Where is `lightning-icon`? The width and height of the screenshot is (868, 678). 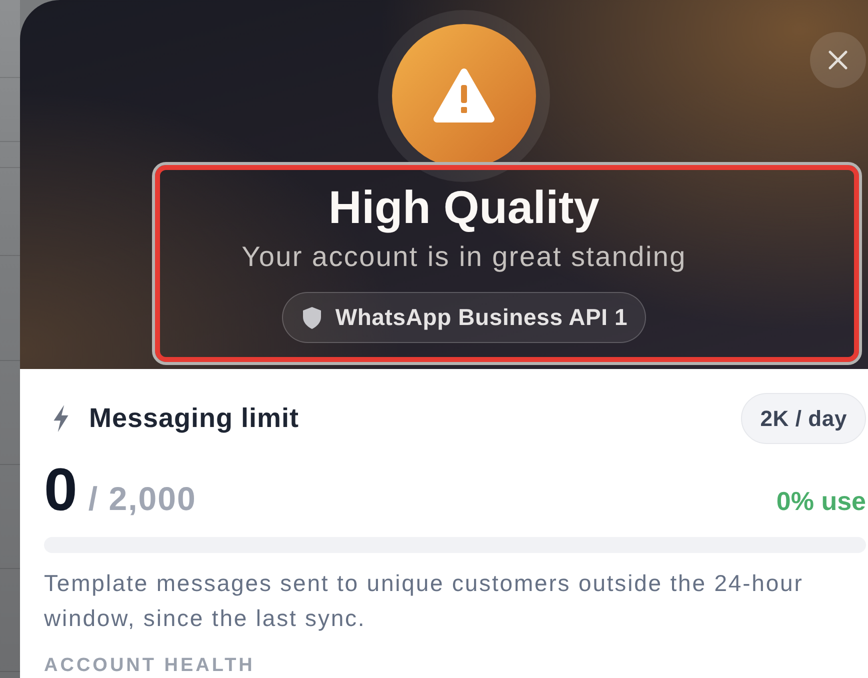 lightning-icon is located at coordinates (61, 418).